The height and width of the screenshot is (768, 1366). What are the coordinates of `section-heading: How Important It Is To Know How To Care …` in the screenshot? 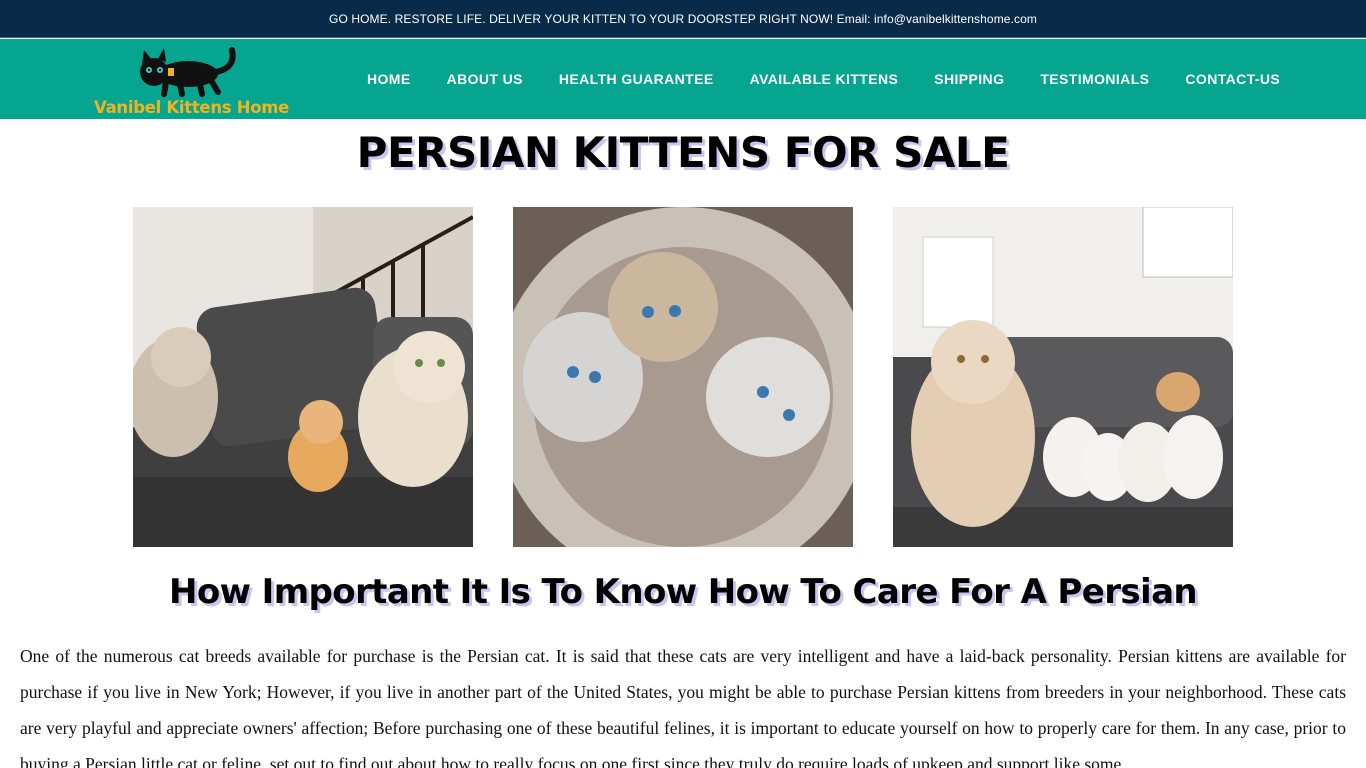 It's located at (683, 592).